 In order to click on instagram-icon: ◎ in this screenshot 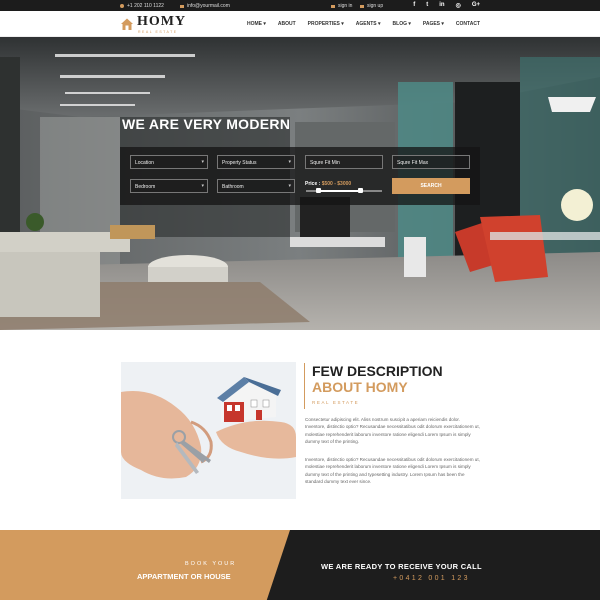, I will do `click(458, 5)`.